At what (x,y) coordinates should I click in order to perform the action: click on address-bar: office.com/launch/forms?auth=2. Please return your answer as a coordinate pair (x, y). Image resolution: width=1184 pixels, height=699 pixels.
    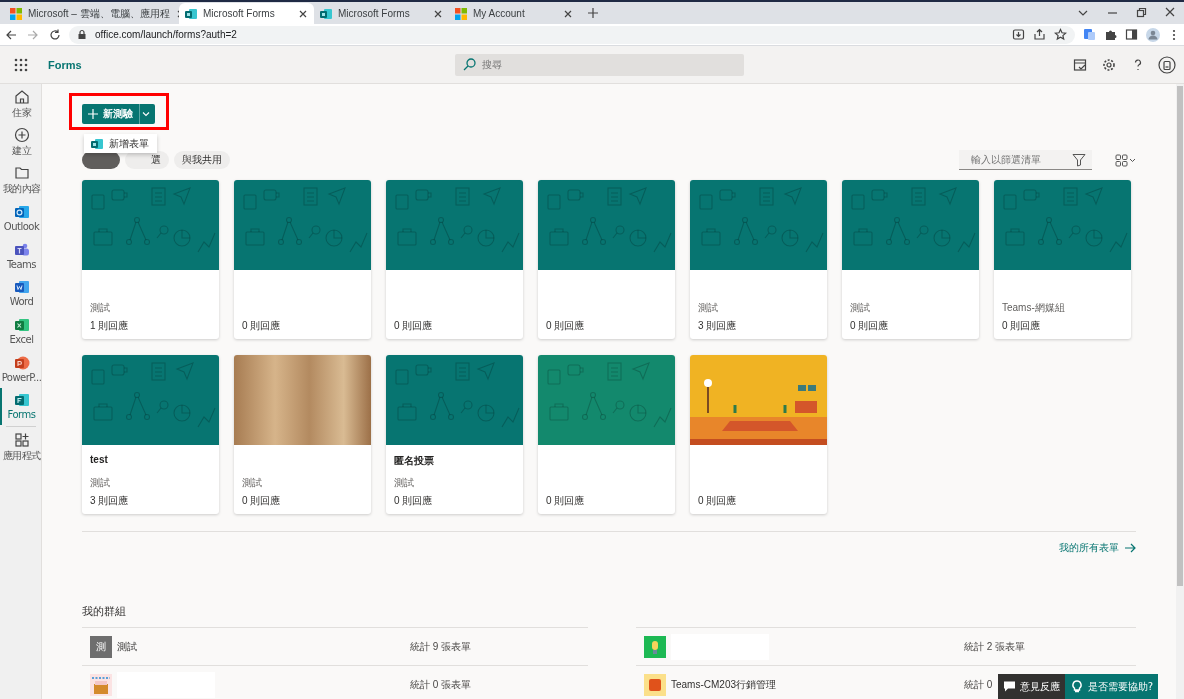
    Looking at the image, I should click on (572, 34).